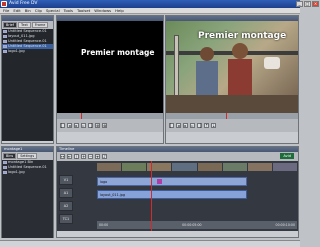 This screenshot has height=247, width=320. What do you see at coordinates (23, 3) in the screenshot?
I see `app-title: Avid Free DV` at bounding box center [23, 3].